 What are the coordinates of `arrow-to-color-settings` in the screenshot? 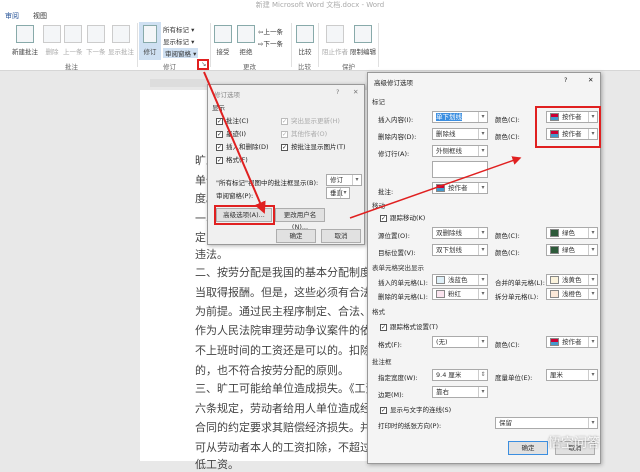 It's located at (435, 187).